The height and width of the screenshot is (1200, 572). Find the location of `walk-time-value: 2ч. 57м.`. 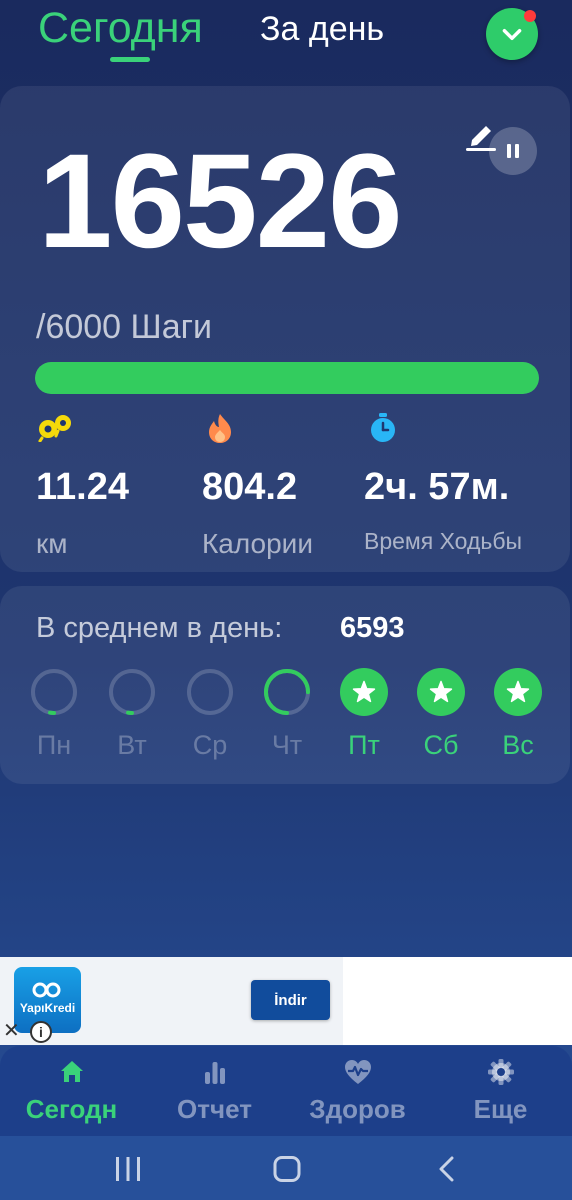

walk-time-value: 2ч. 57м. is located at coordinates (437, 487).